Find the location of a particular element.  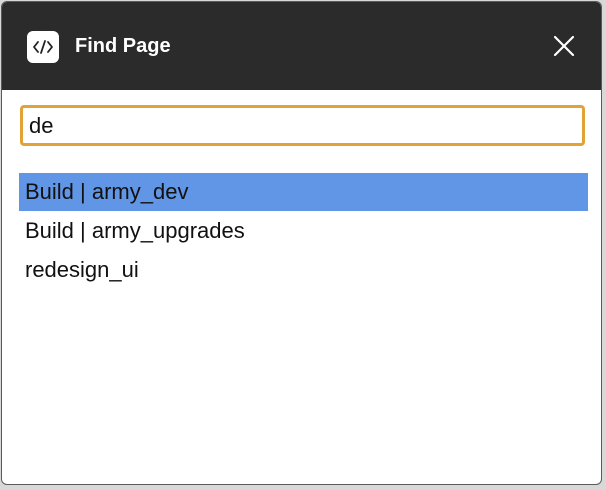

result-item-army-dev: Build | army_dev is located at coordinates (303, 192).